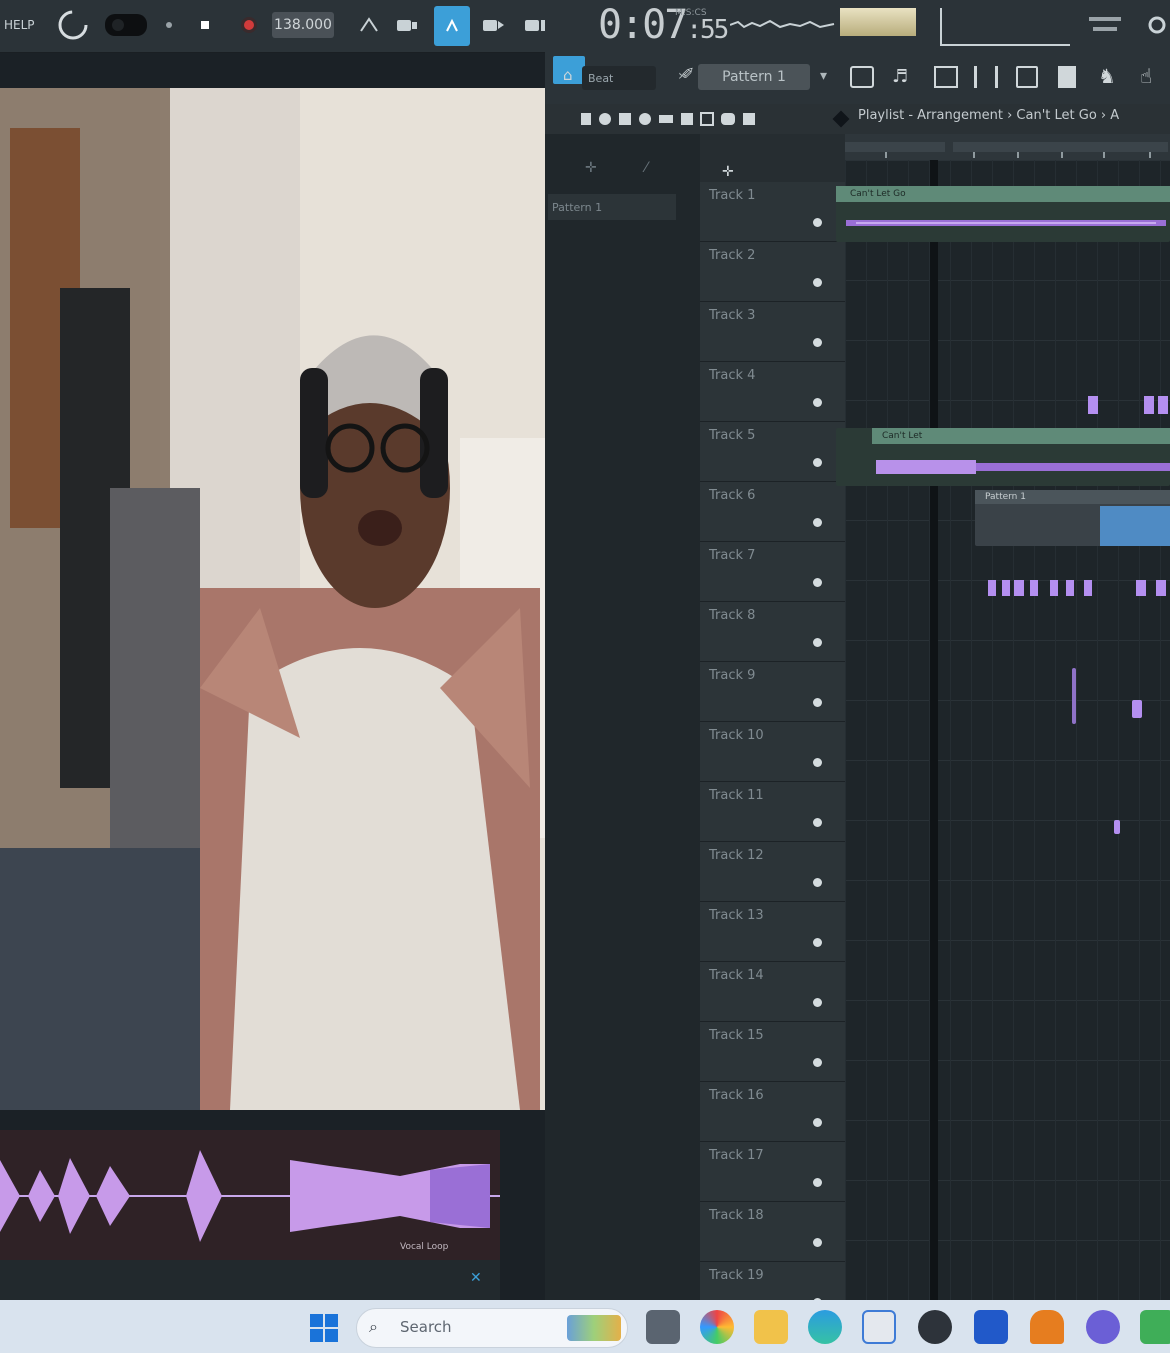 The image size is (1170, 1353). I want to click on loop-record-icon, so click(73, 25).